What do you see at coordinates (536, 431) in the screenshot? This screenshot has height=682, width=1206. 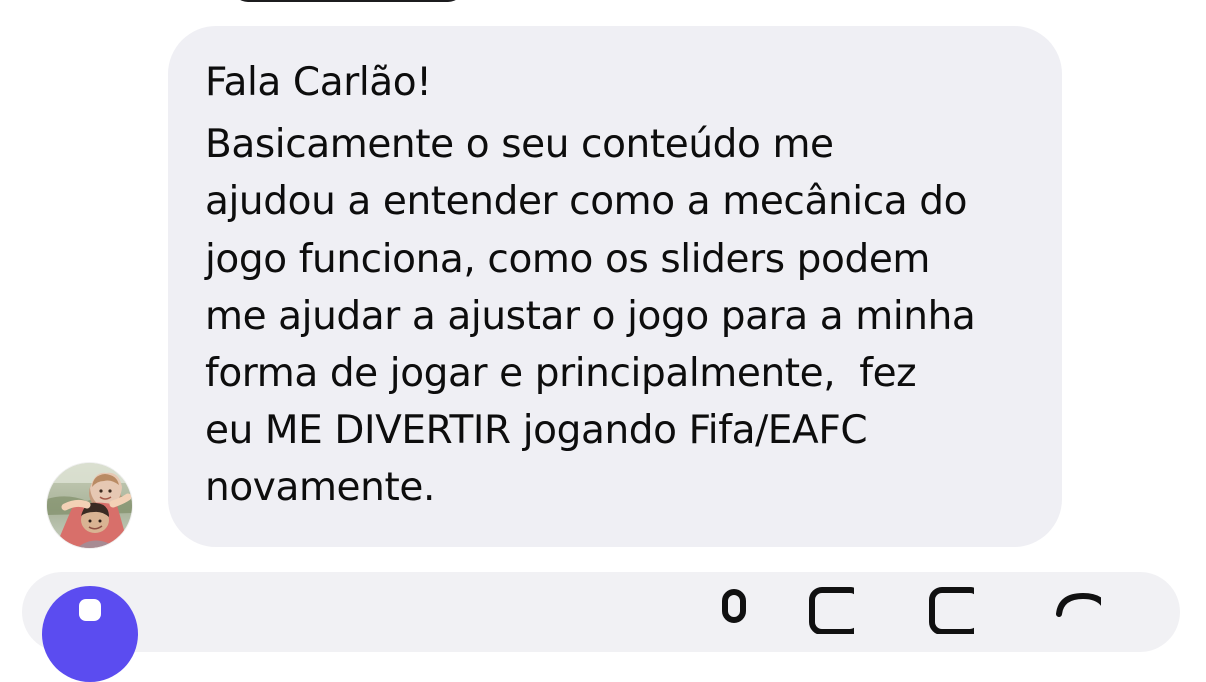 I see `message-line: eu ME DIVERTIR jogando Fifa/EAFC` at bounding box center [536, 431].